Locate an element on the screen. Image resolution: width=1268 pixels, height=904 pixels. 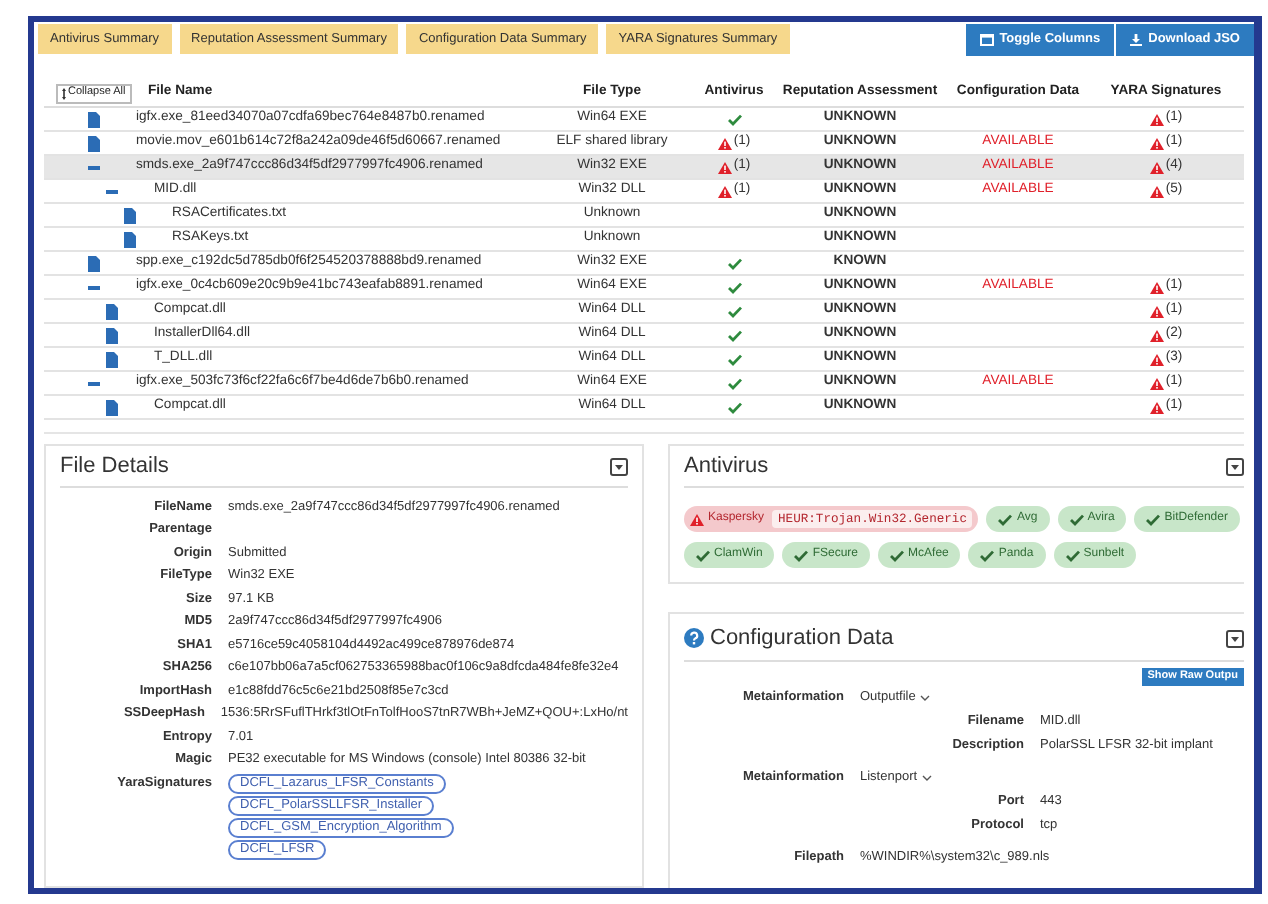
download-icon is located at coordinates (1136, 40).